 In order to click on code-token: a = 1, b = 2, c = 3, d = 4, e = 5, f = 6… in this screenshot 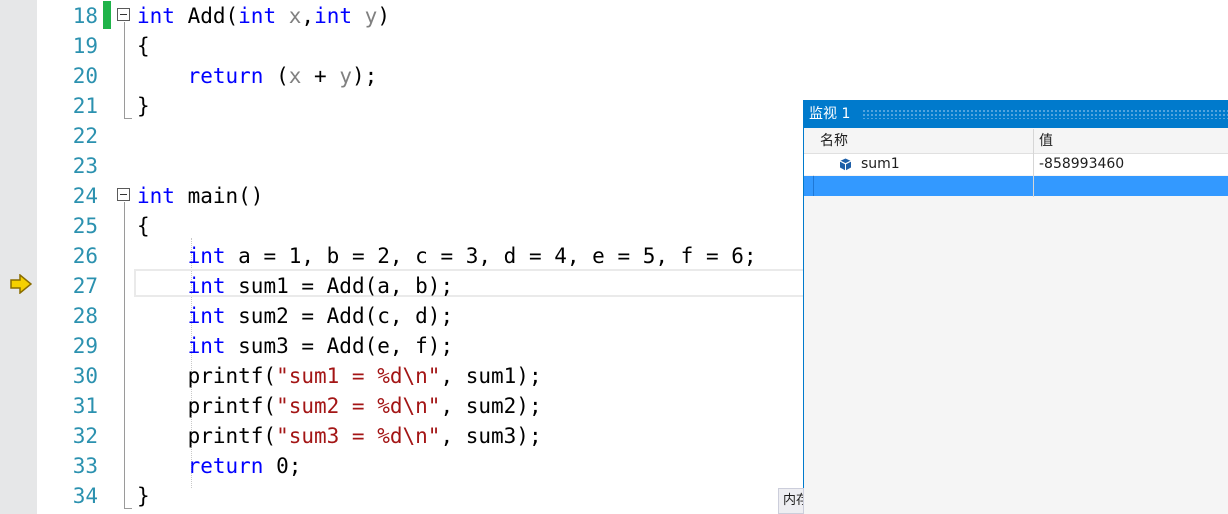, I will do `click(491, 256)`.